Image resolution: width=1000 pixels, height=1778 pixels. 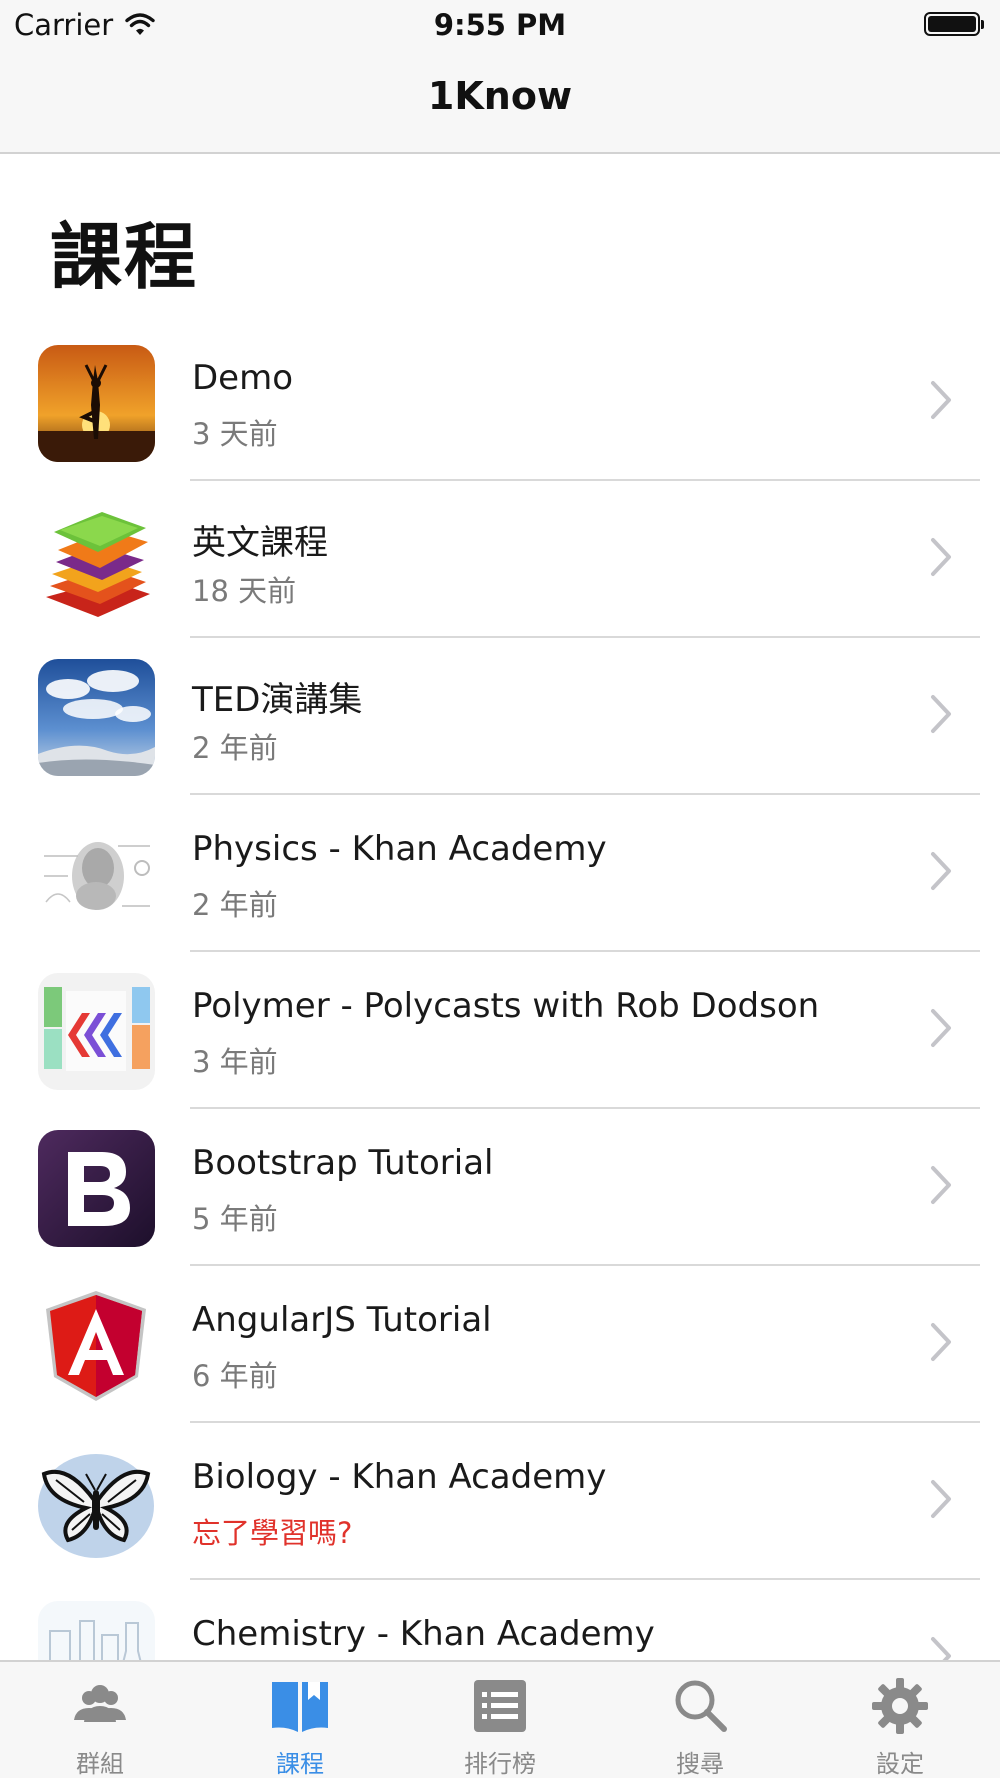 I want to click on tab-courses: 課程, so click(x=300, y=1720).